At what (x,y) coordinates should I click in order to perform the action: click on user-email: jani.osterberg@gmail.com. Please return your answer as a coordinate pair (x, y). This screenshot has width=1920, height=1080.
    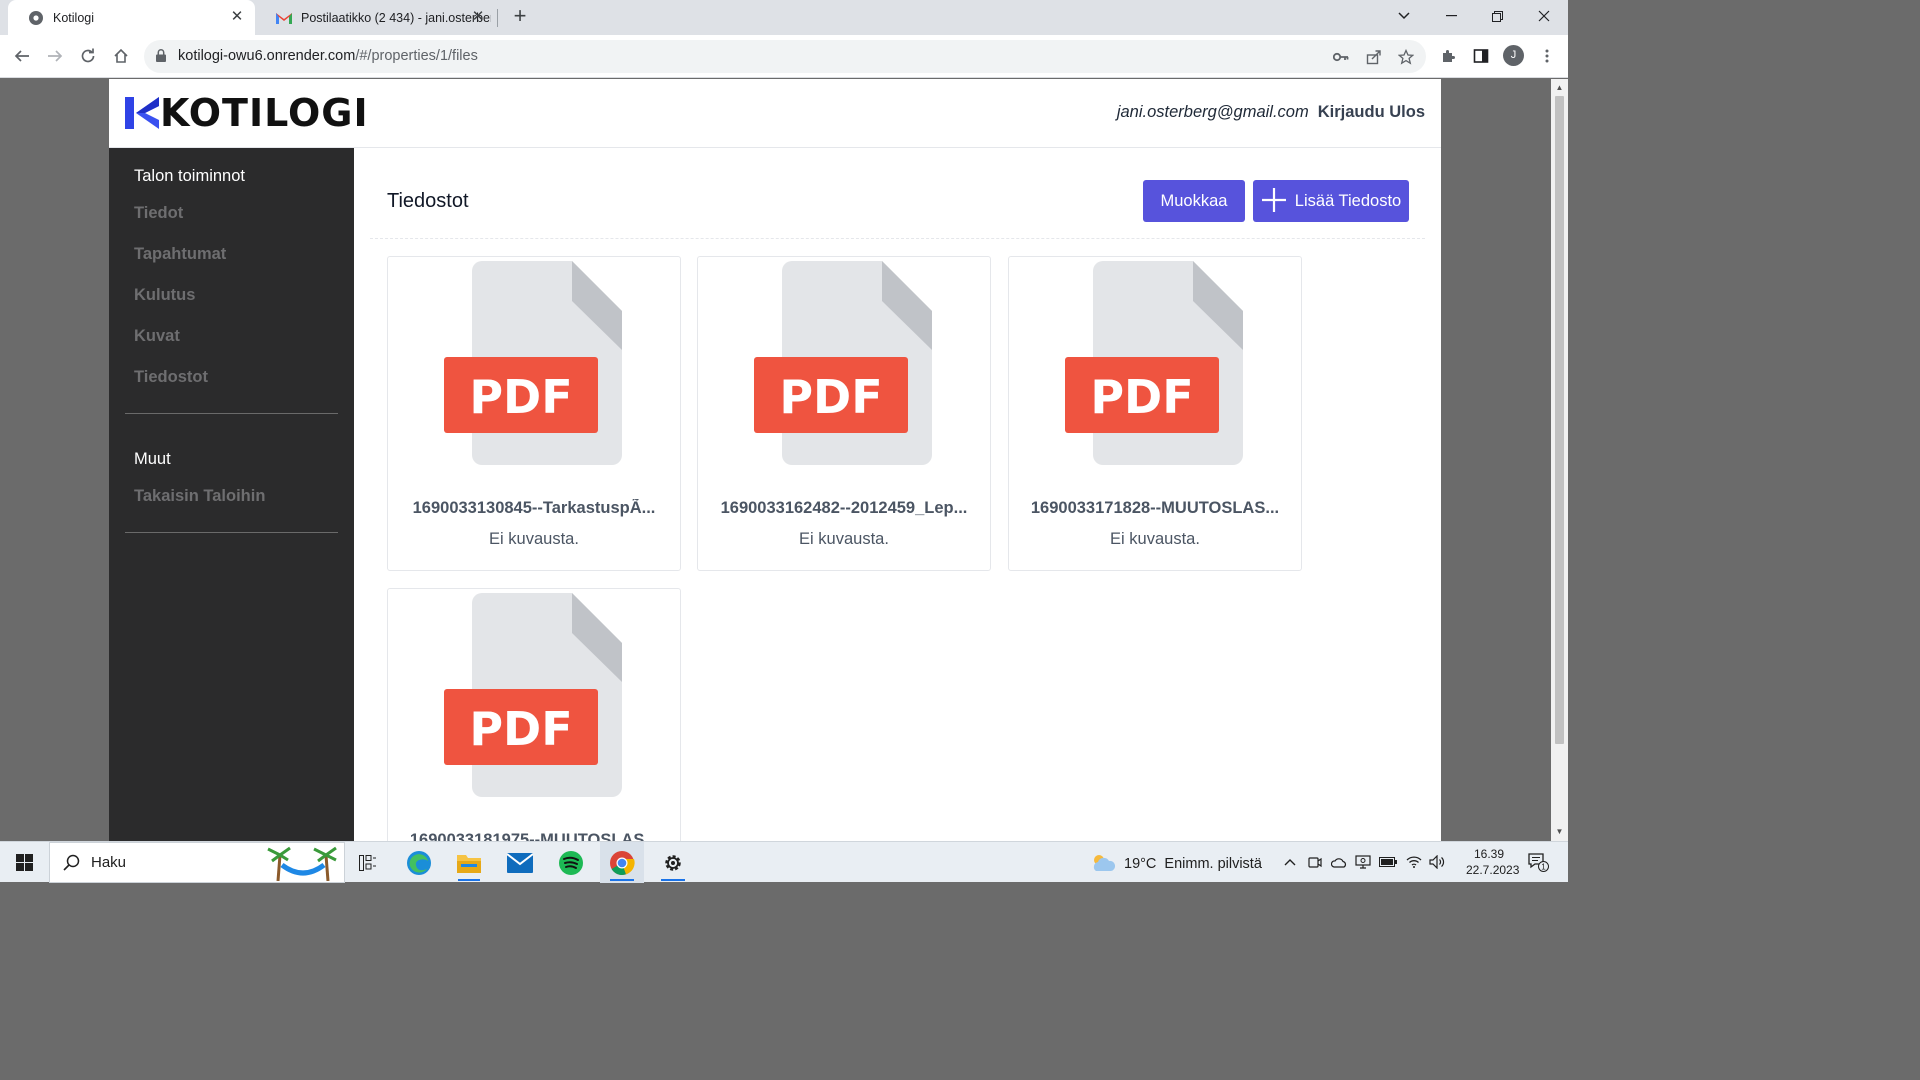
    Looking at the image, I should click on (1212, 112).